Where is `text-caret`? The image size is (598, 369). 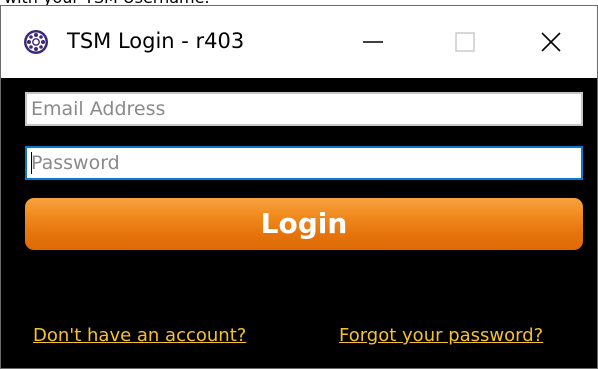 text-caret is located at coordinates (31, 163).